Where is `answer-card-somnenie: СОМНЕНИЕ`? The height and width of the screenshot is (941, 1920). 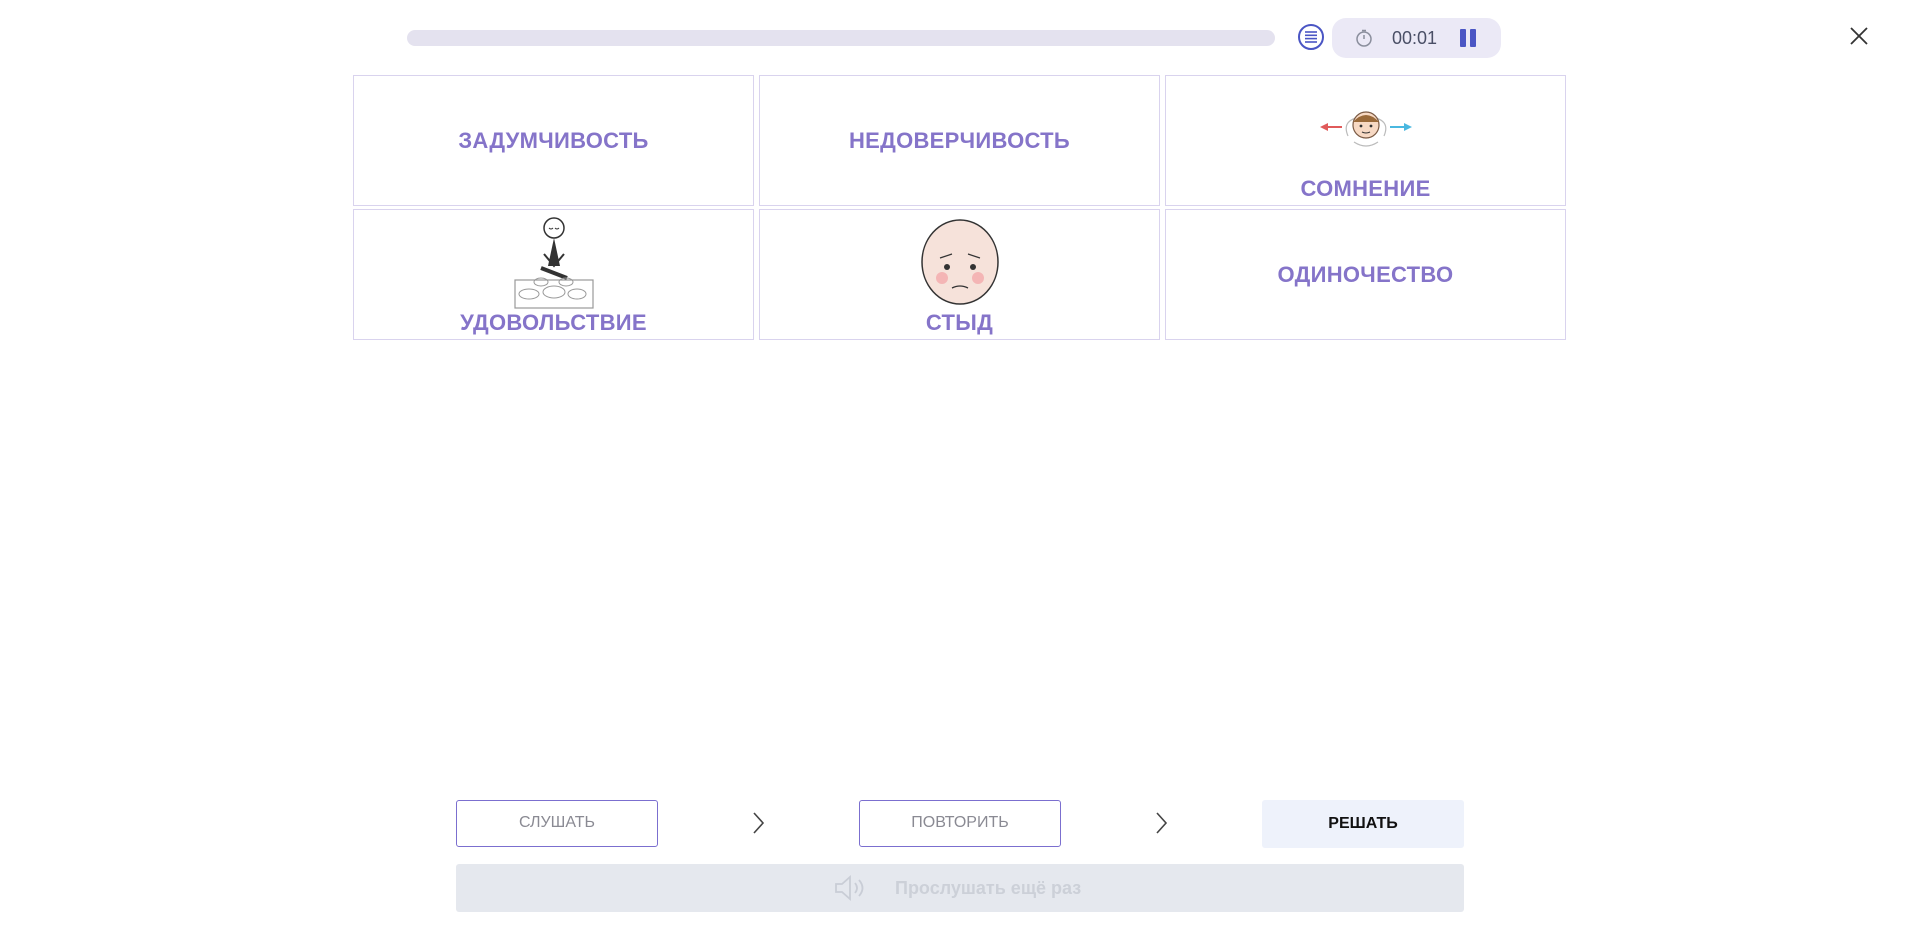 answer-card-somnenie: СОМНЕНИЕ is located at coordinates (1365, 140).